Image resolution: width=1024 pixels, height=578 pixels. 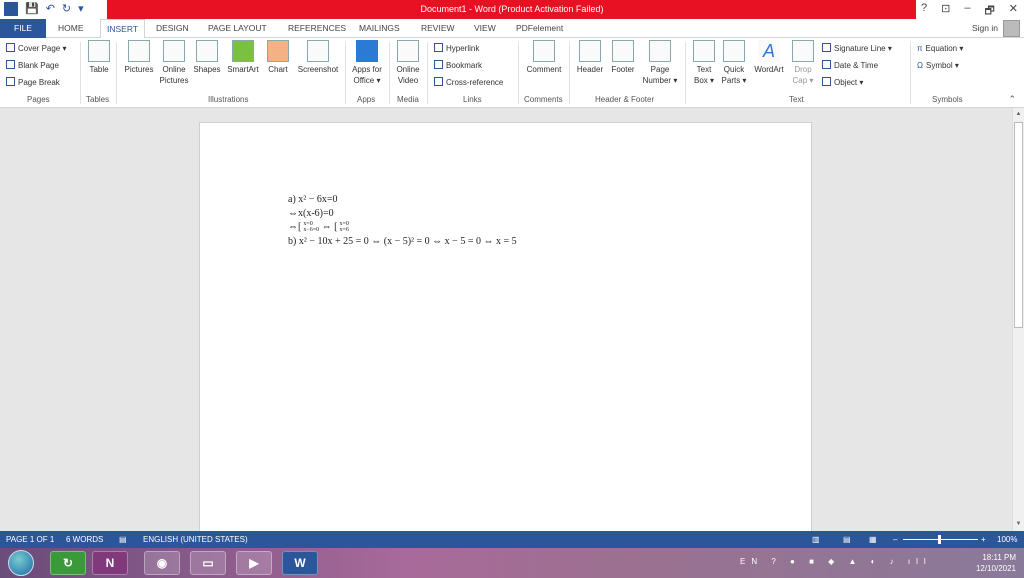 I want to click on cover-page-icon, so click(x=10, y=47).